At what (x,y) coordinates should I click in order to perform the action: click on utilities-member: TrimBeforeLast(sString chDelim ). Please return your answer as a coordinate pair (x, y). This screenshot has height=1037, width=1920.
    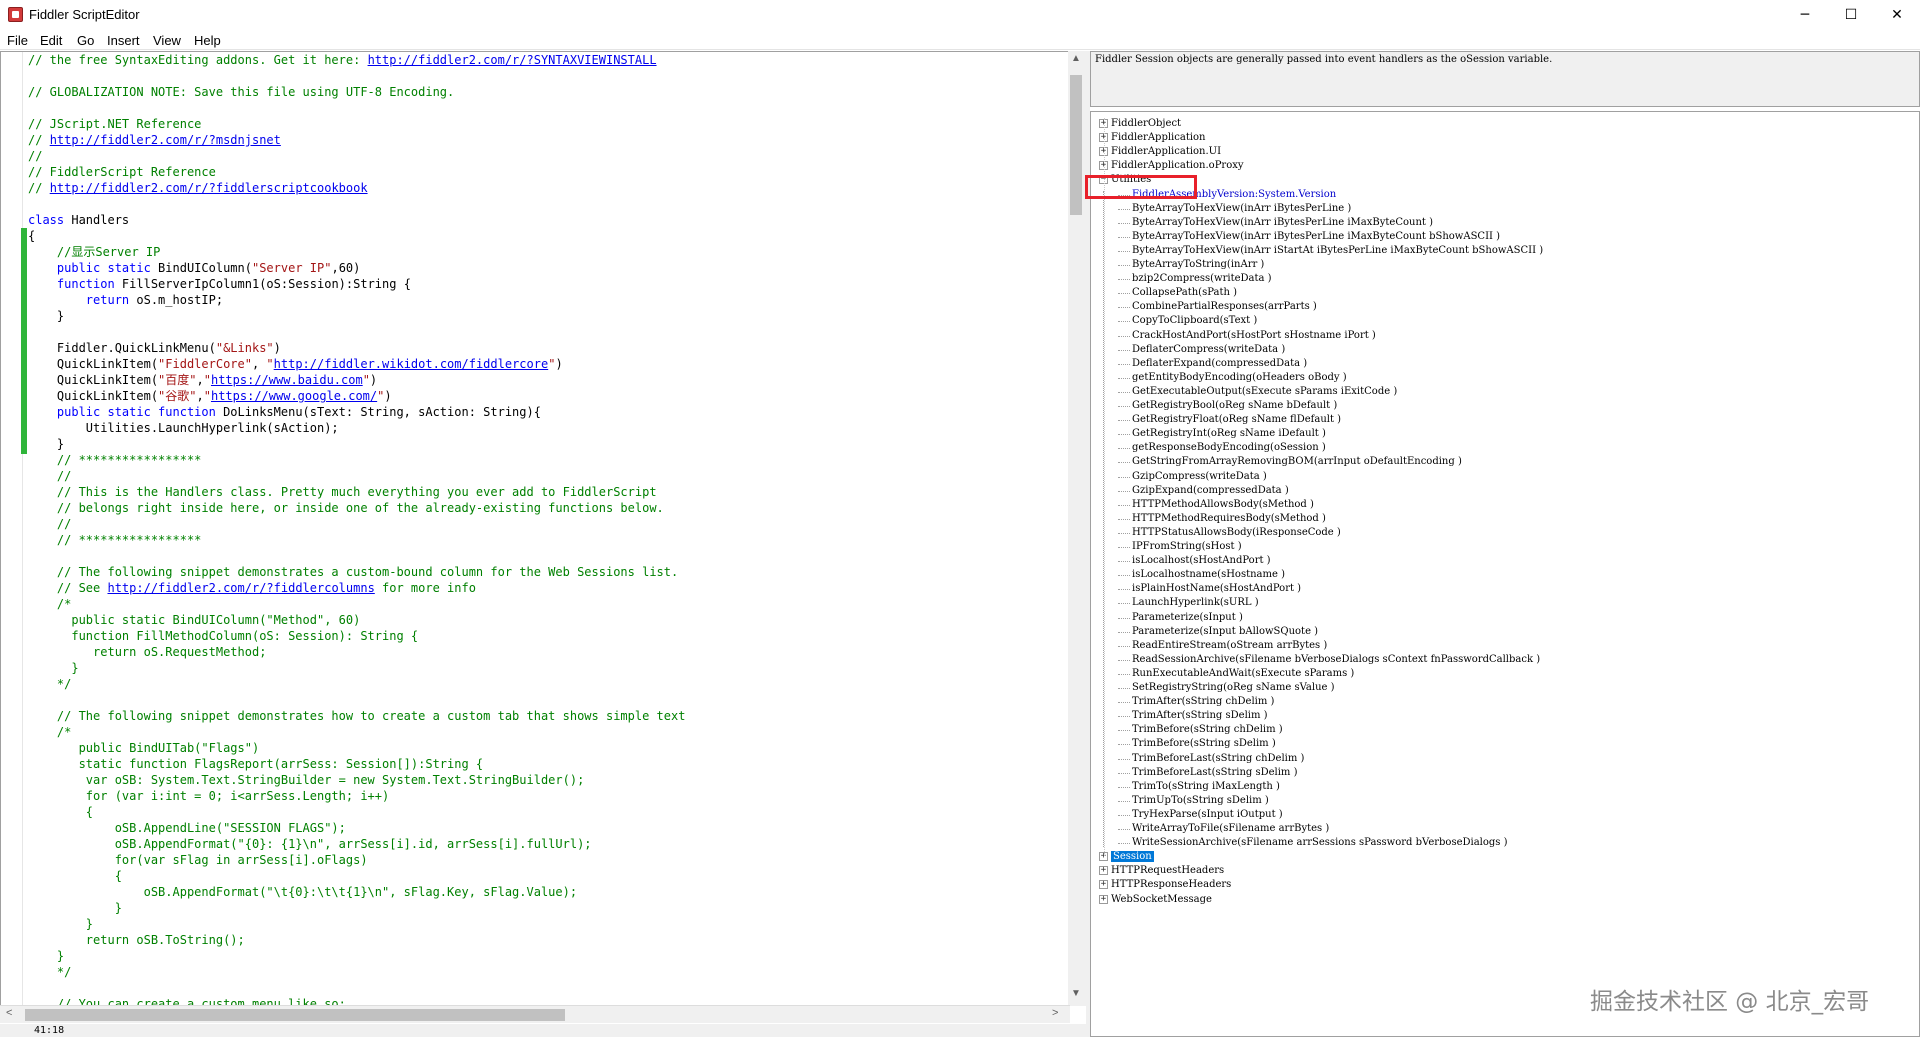
    Looking at the image, I should click on (1210, 759).